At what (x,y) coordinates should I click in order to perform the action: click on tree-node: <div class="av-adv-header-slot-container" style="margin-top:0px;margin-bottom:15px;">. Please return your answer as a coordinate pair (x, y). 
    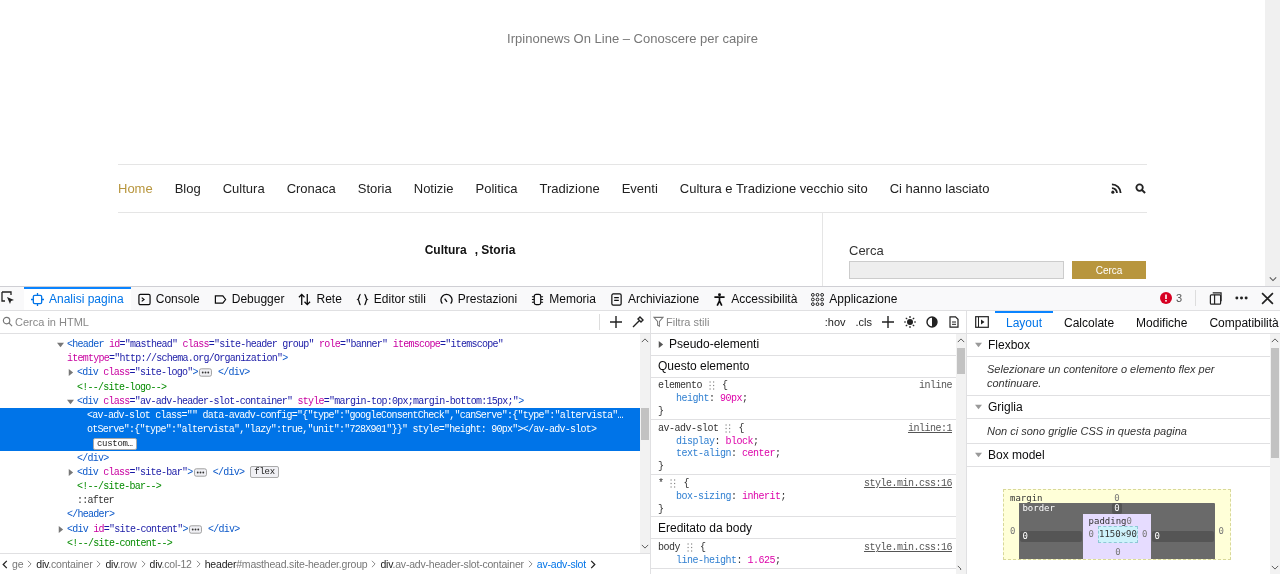
    Looking at the image, I should click on (320, 401).